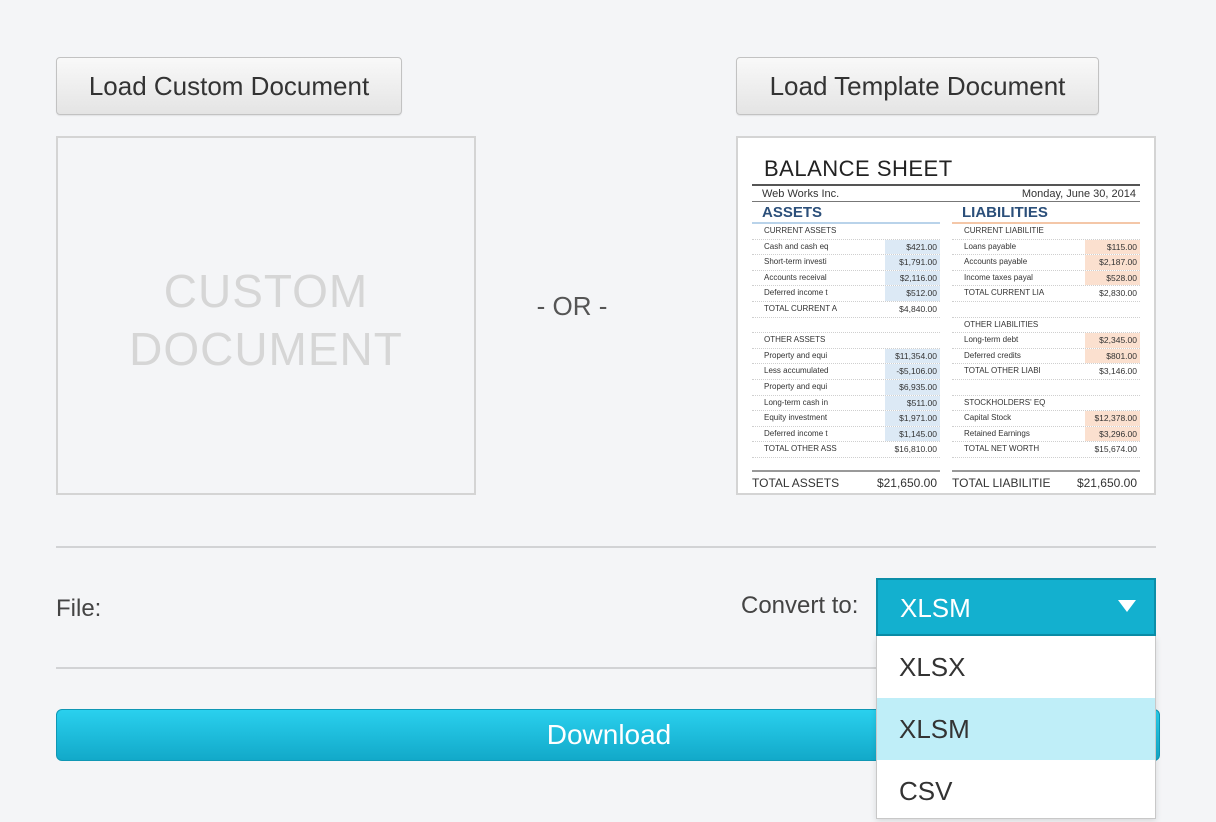  What do you see at coordinates (1112, 356) in the screenshot?
I see `sheet-row-value: $801.00` at bounding box center [1112, 356].